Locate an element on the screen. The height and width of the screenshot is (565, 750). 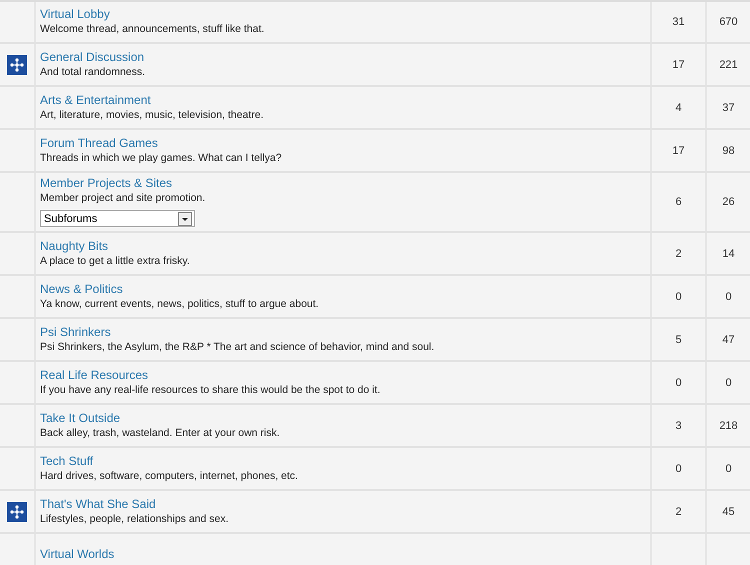
forum-description: Lifestyles, people, relationships and sex. is located at coordinates (134, 519).